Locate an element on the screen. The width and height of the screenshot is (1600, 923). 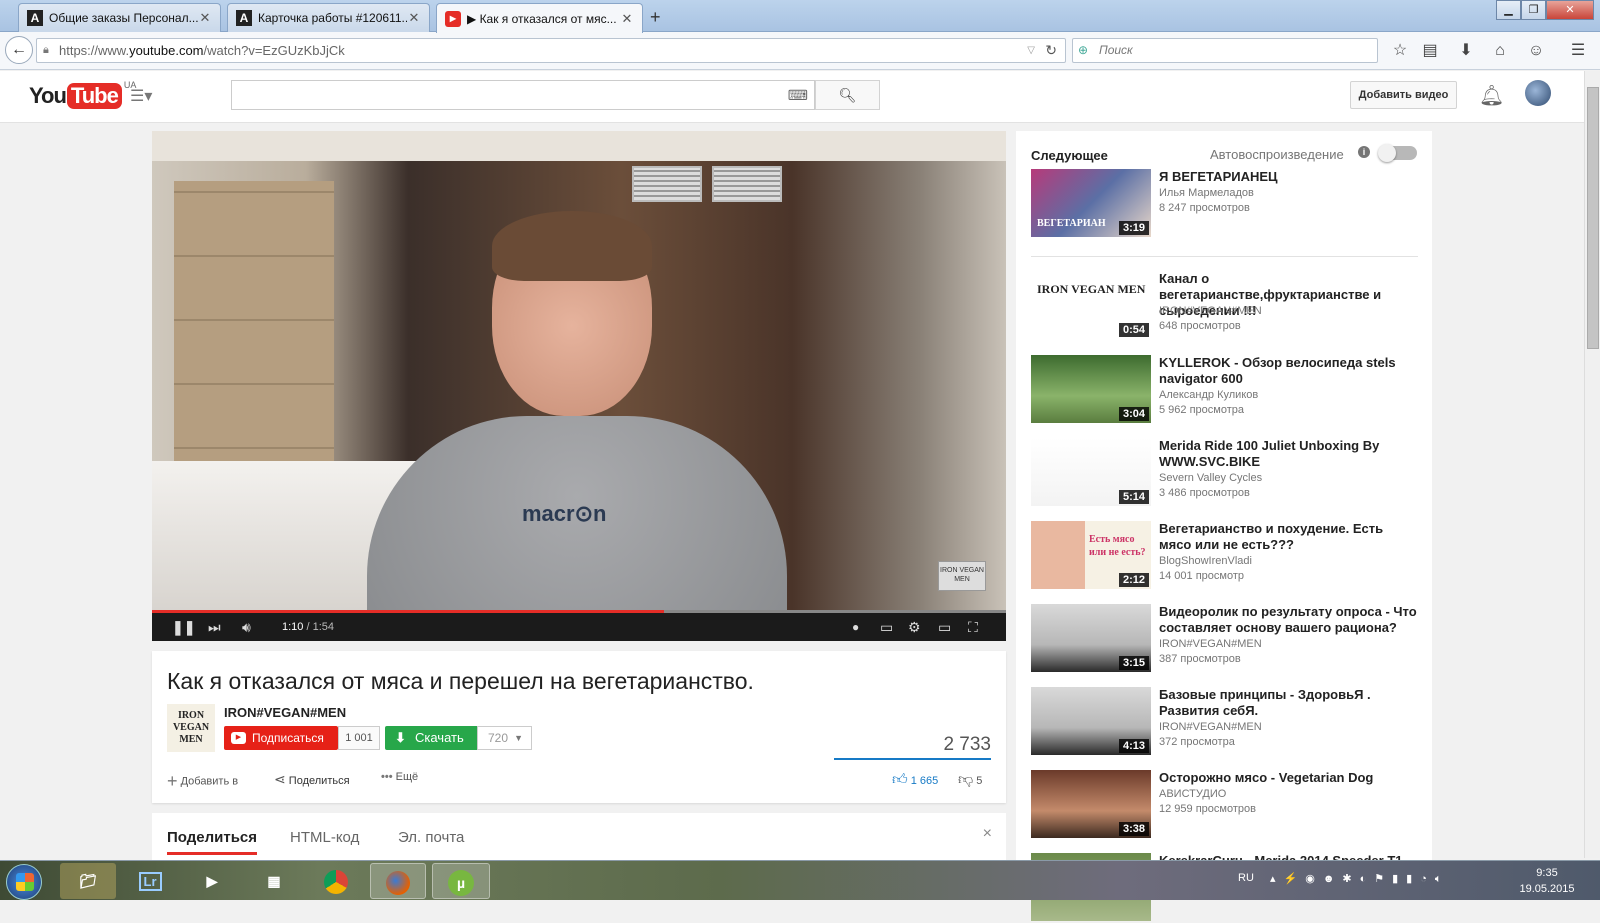
lightroom-icon: Lr is located at coordinates (150, 881).